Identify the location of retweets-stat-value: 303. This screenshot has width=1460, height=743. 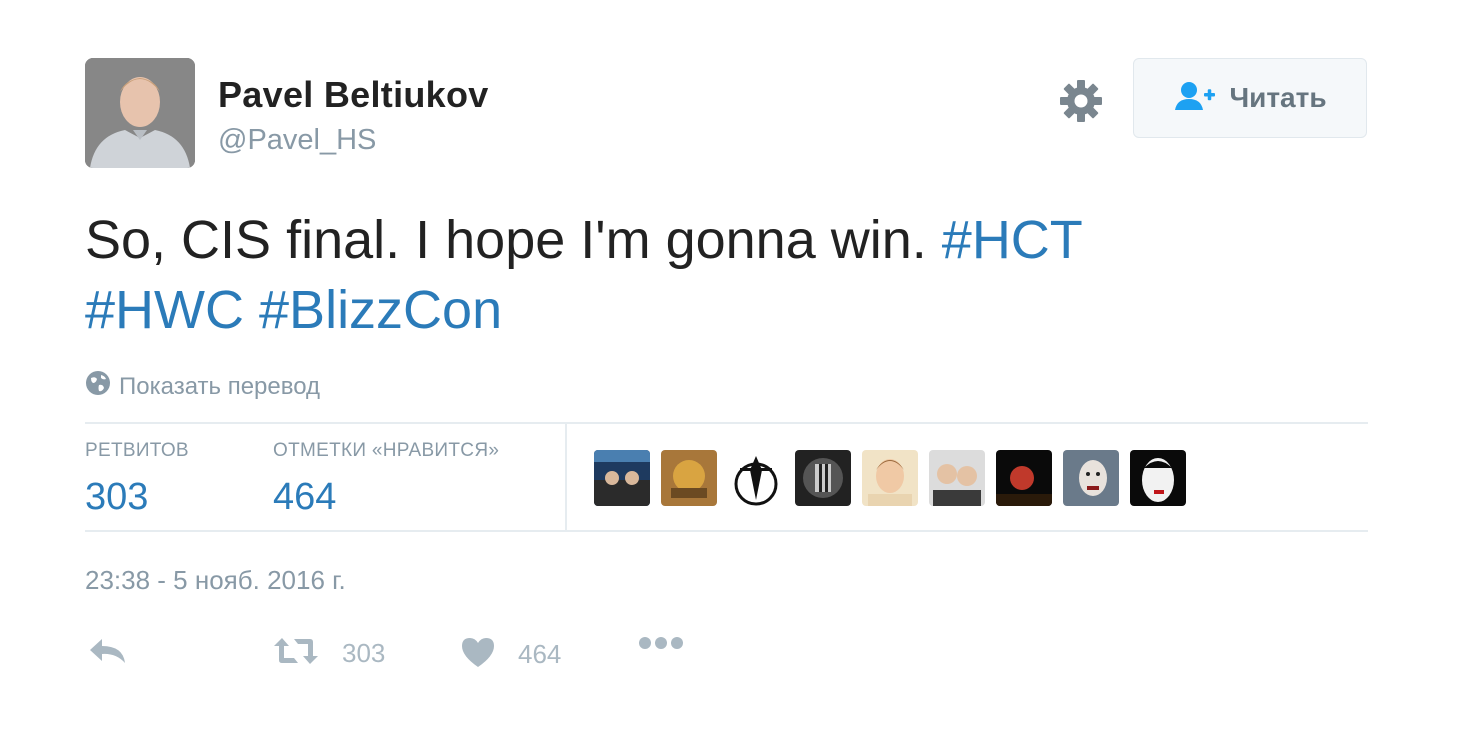
(117, 497).